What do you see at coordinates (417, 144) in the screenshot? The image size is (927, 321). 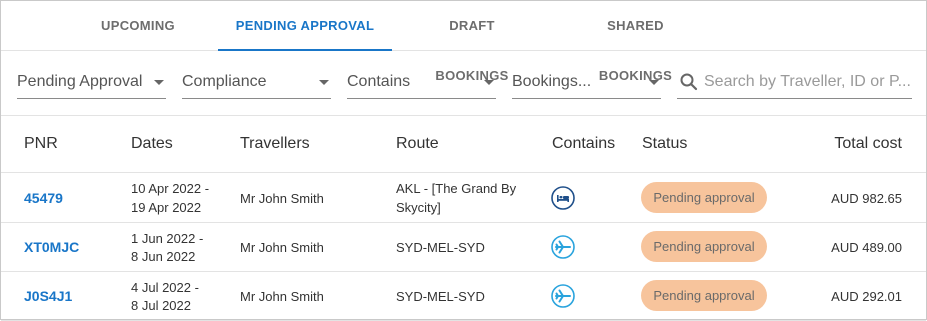 I see `column-header-route: Route` at bounding box center [417, 144].